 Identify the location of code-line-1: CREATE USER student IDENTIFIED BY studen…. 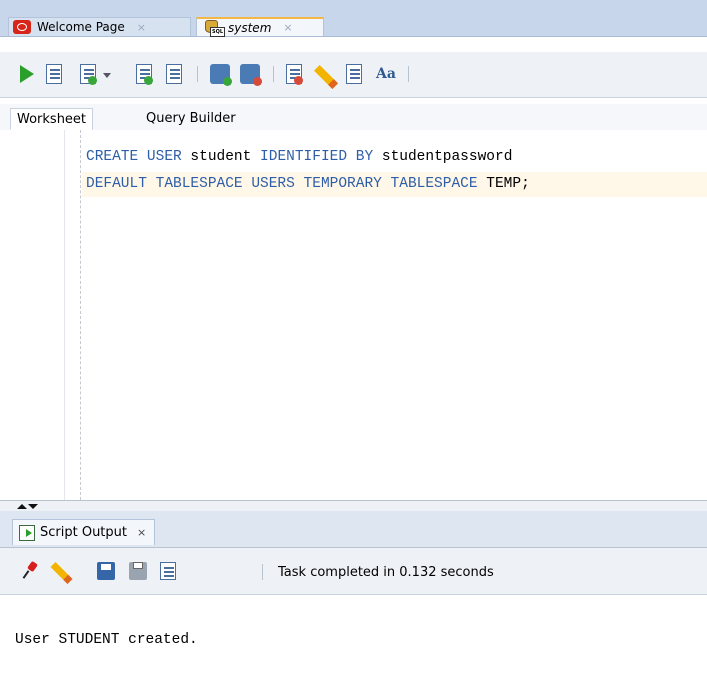
(299, 157).